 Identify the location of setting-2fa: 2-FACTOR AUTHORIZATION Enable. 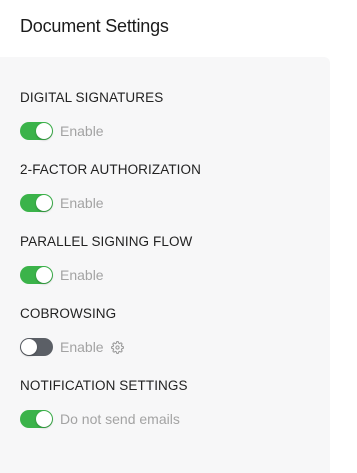
(110, 187).